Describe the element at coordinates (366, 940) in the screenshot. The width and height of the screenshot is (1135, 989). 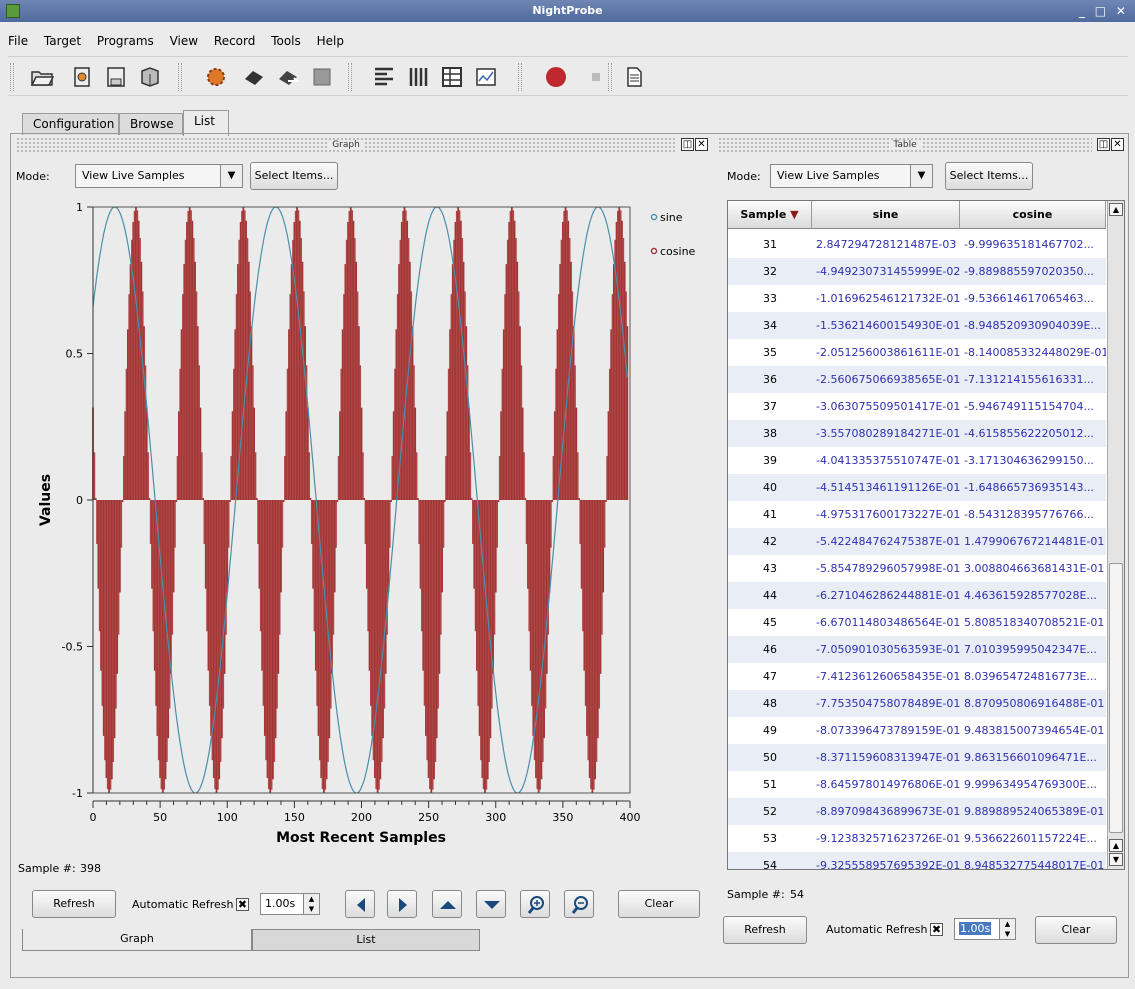
I see `bottom-tab-list: List` at that location.